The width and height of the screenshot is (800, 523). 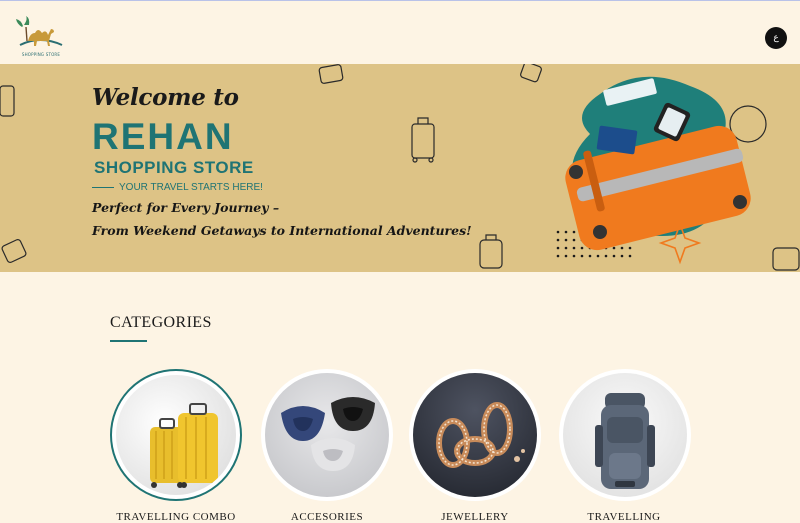 What do you see at coordinates (176, 517) in the screenshot?
I see `category-label: TRAVELLING COMBO` at bounding box center [176, 517].